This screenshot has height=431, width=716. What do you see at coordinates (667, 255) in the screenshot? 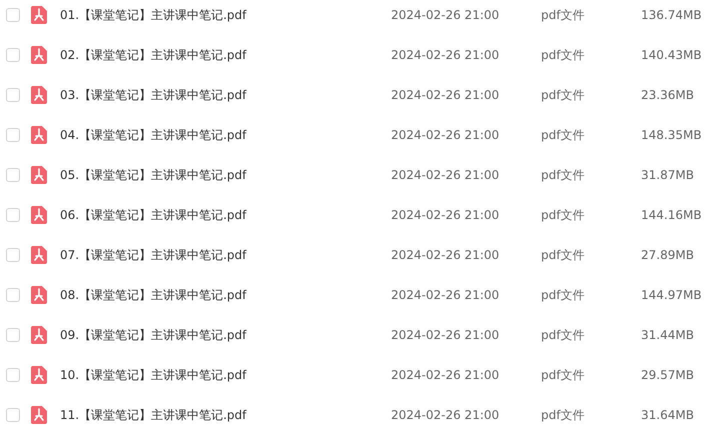
I see `file-size: 27.89MB` at bounding box center [667, 255].